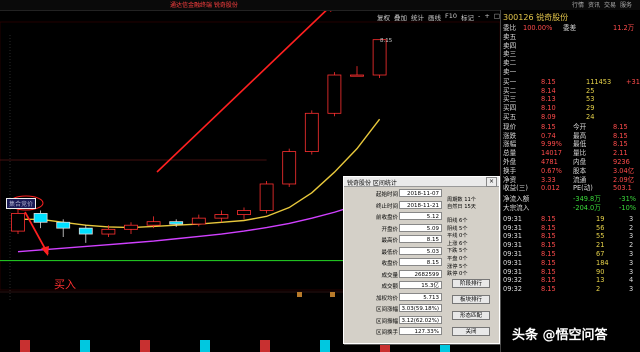  What do you see at coordinates (389, 252) in the screenshot?
I see `stat-field-label: 最低价` at bounding box center [389, 252].